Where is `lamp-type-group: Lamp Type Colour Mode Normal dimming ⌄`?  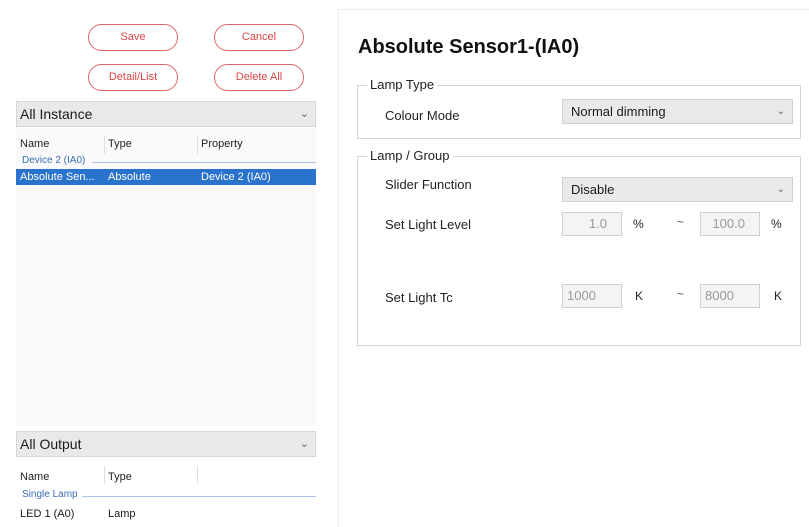
lamp-type-group: Lamp Type Colour Mode Normal dimming ⌄ is located at coordinates (579, 108).